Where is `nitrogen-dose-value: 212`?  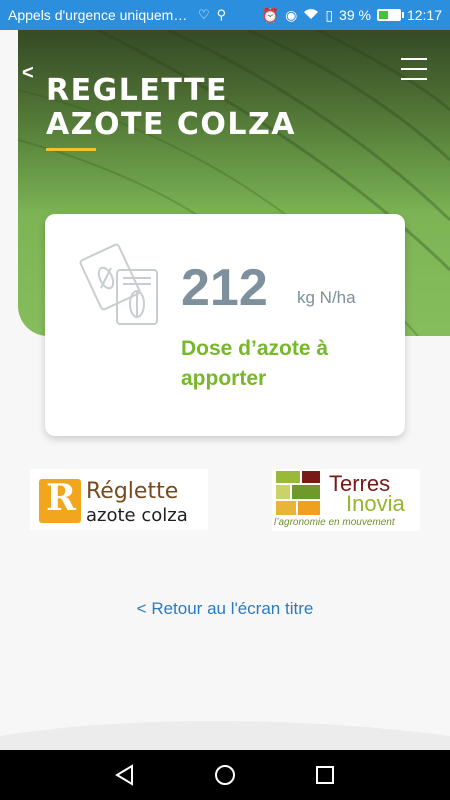 nitrogen-dose-value: 212 is located at coordinates (224, 288).